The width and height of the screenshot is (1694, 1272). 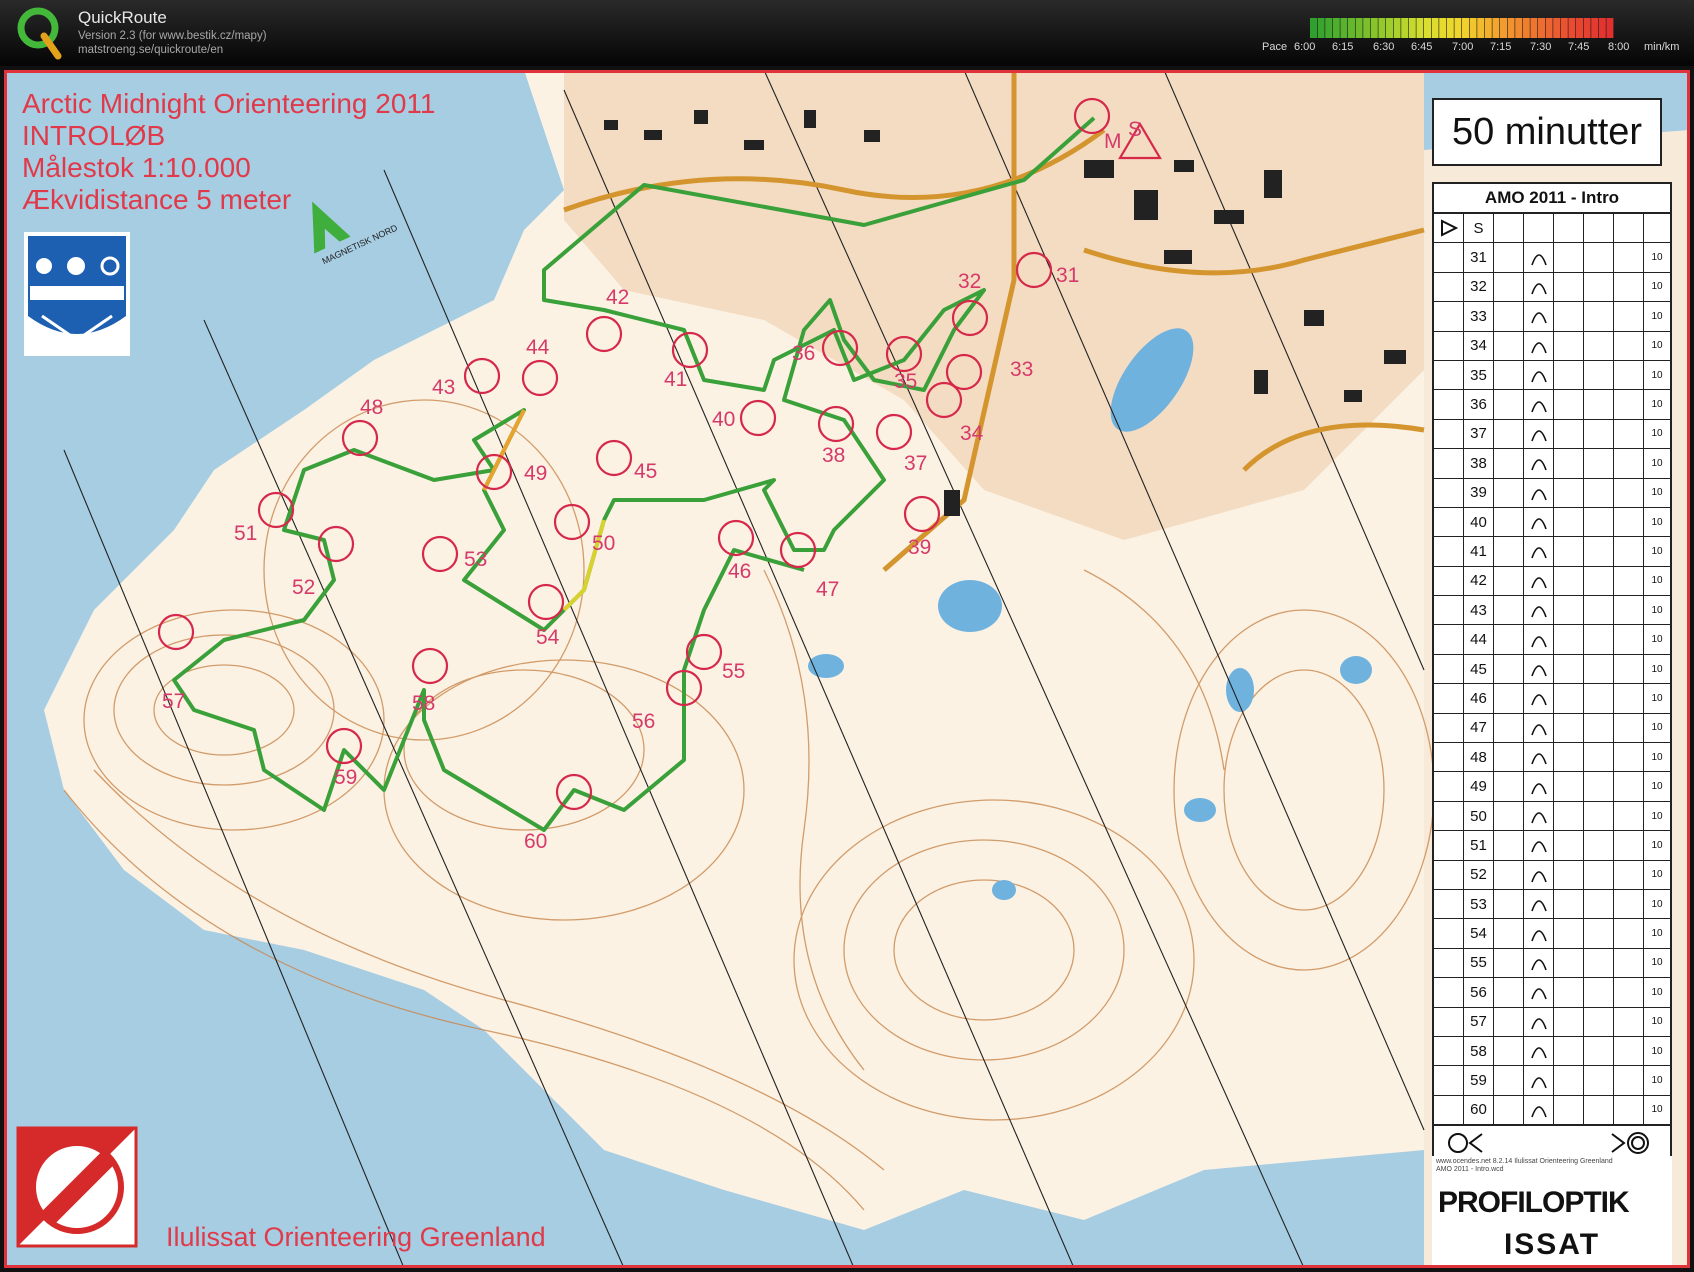 What do you see at coordinates (303, 587) in the screenshot?
I see `control-number: 52` at bounding box center [303, 587].